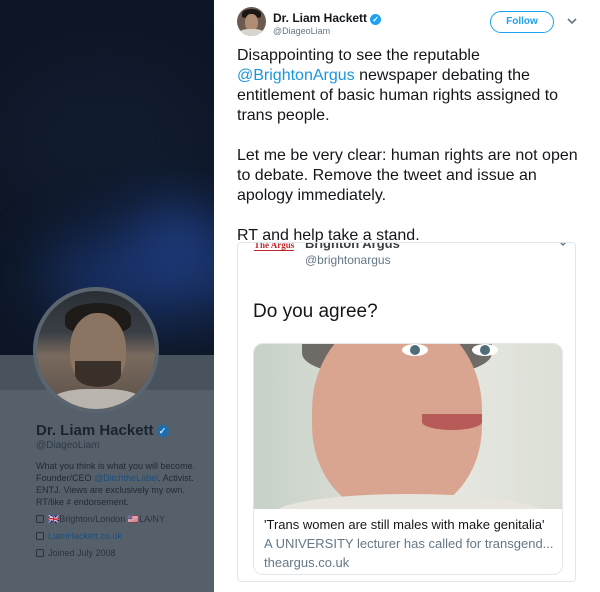  I want to click on link-domain: theargus.co.uk, so click(307, 562).